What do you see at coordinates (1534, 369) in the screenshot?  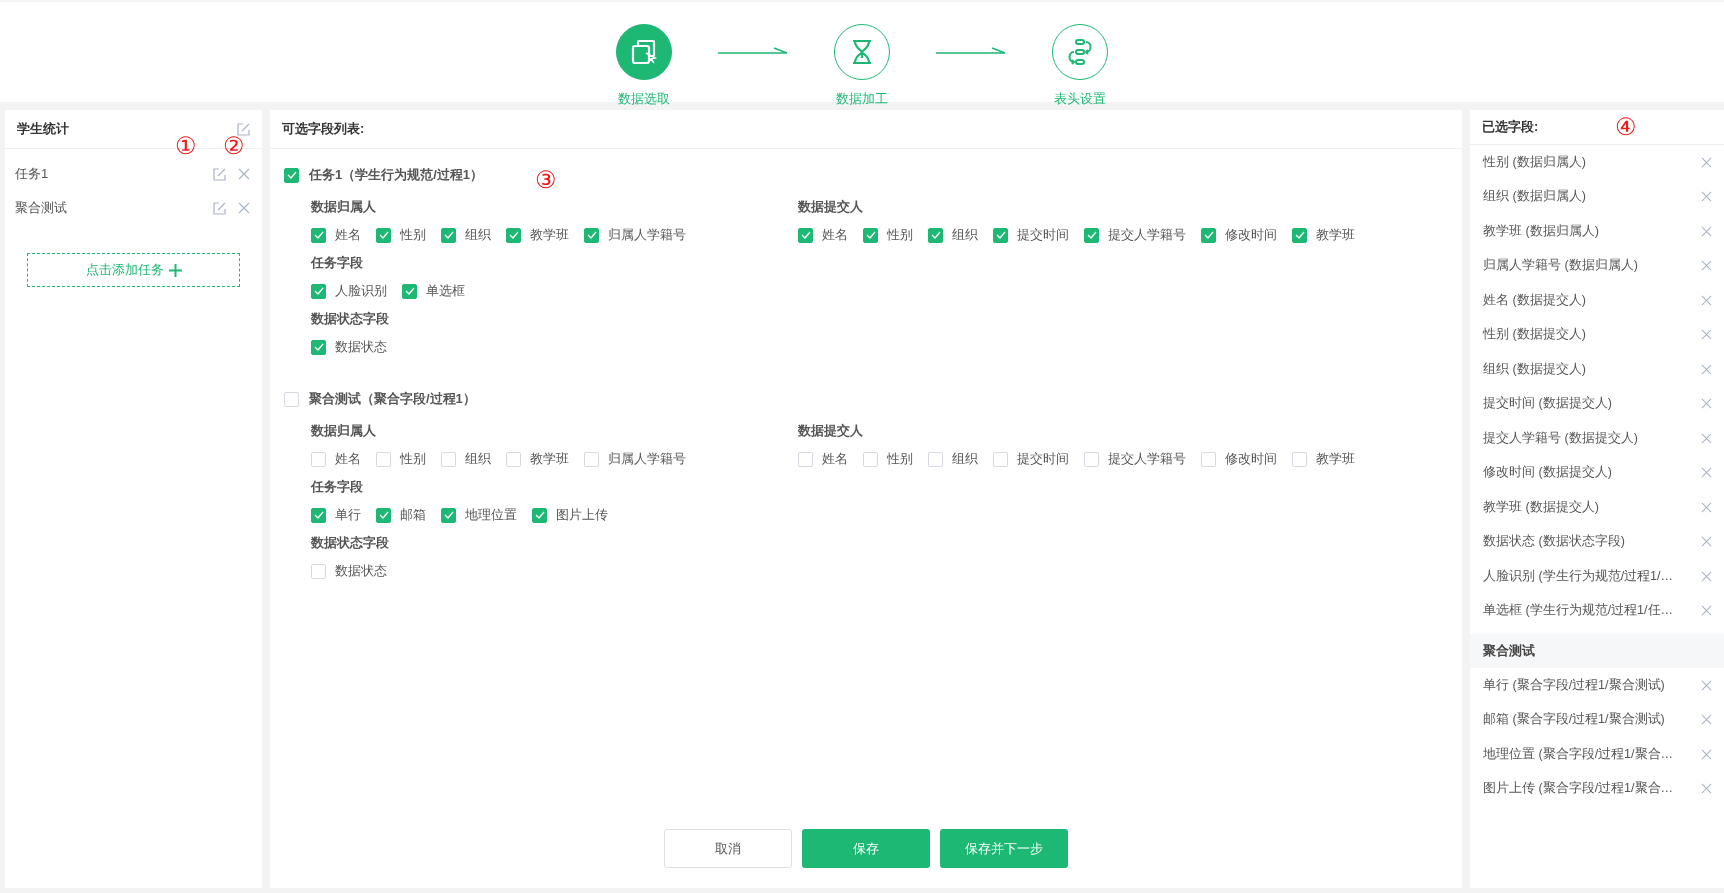 I see `selected-field: 组织 (数据提交人)` at bounding box center [1534, 369].